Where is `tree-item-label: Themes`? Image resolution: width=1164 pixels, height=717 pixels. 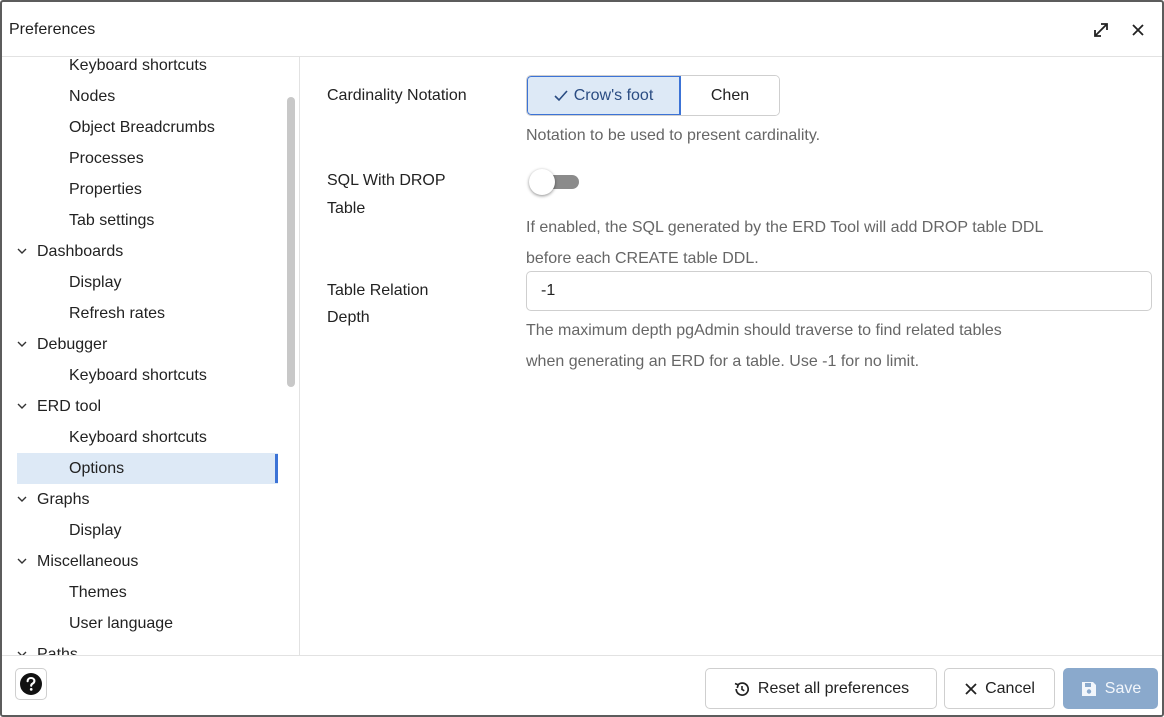 tree-item-label: Themes is located at coordinates (98, 592).